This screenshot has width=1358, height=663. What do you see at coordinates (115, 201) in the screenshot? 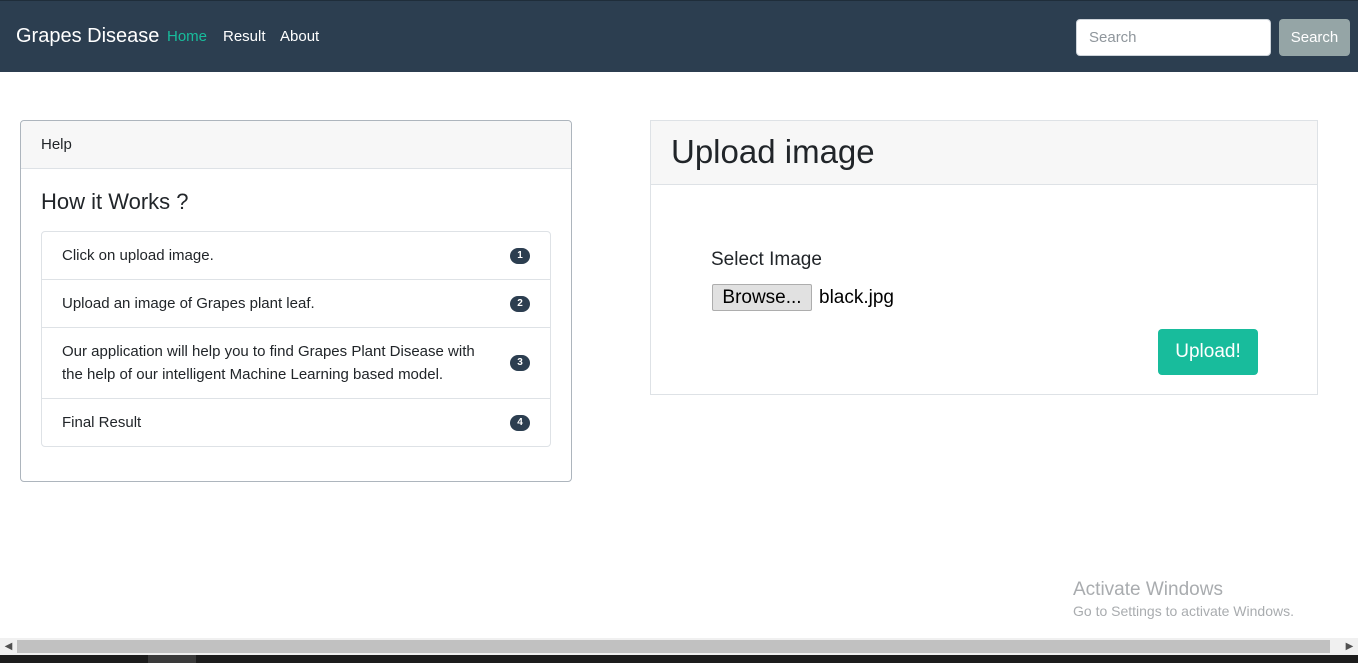
I see `help-title: How it Works ?` at bounding box center [115, 201].